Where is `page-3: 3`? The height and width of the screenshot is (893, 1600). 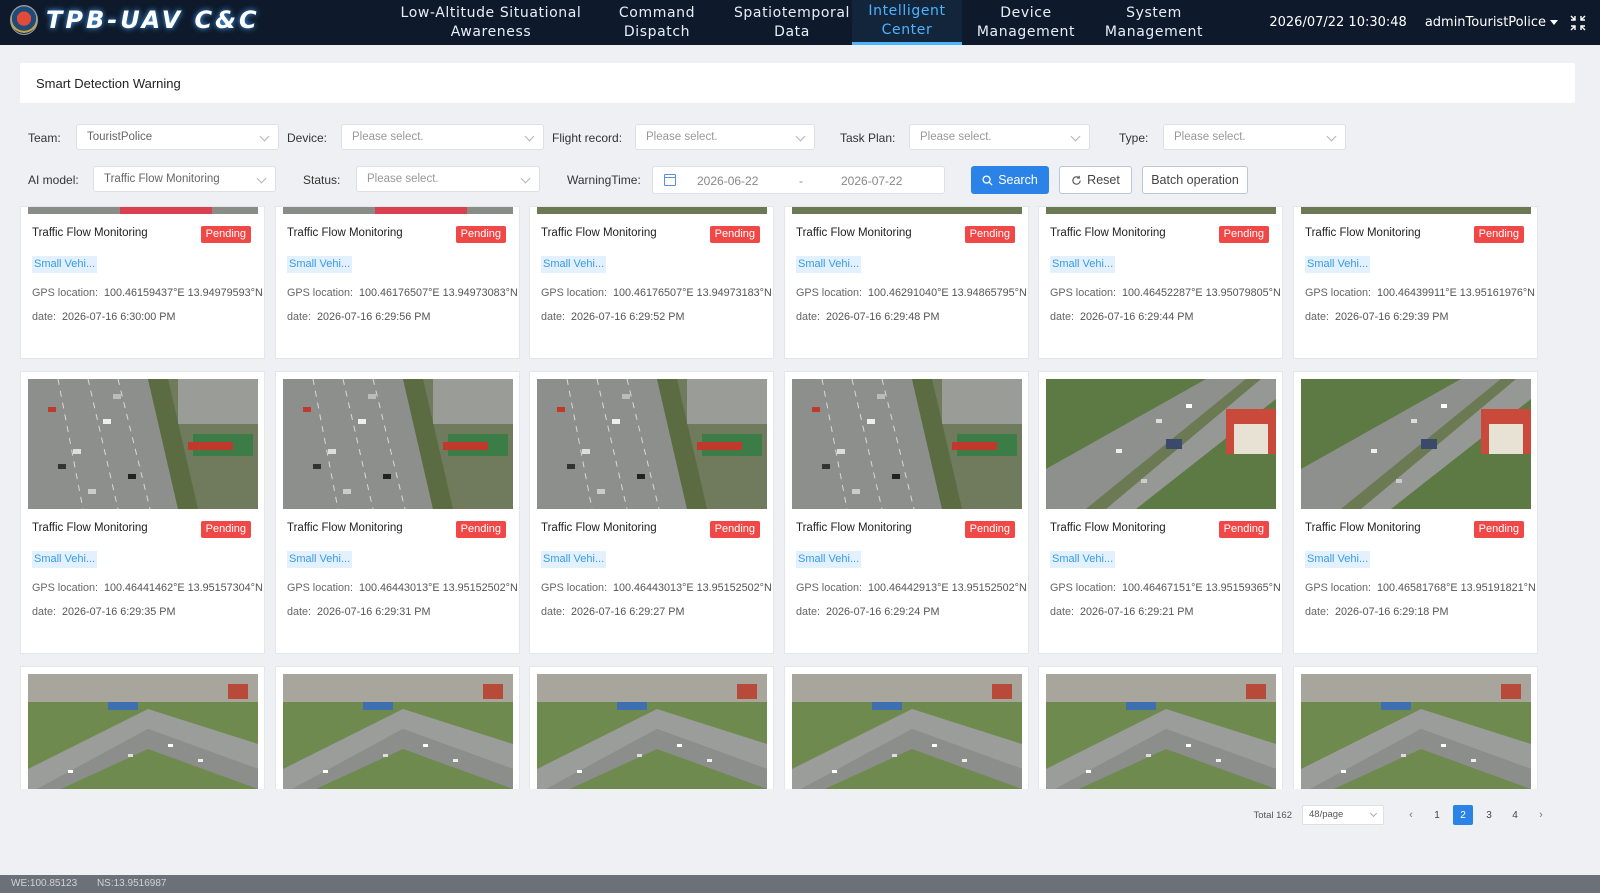
page-3: 3 is located at coordinates (1489, 815).